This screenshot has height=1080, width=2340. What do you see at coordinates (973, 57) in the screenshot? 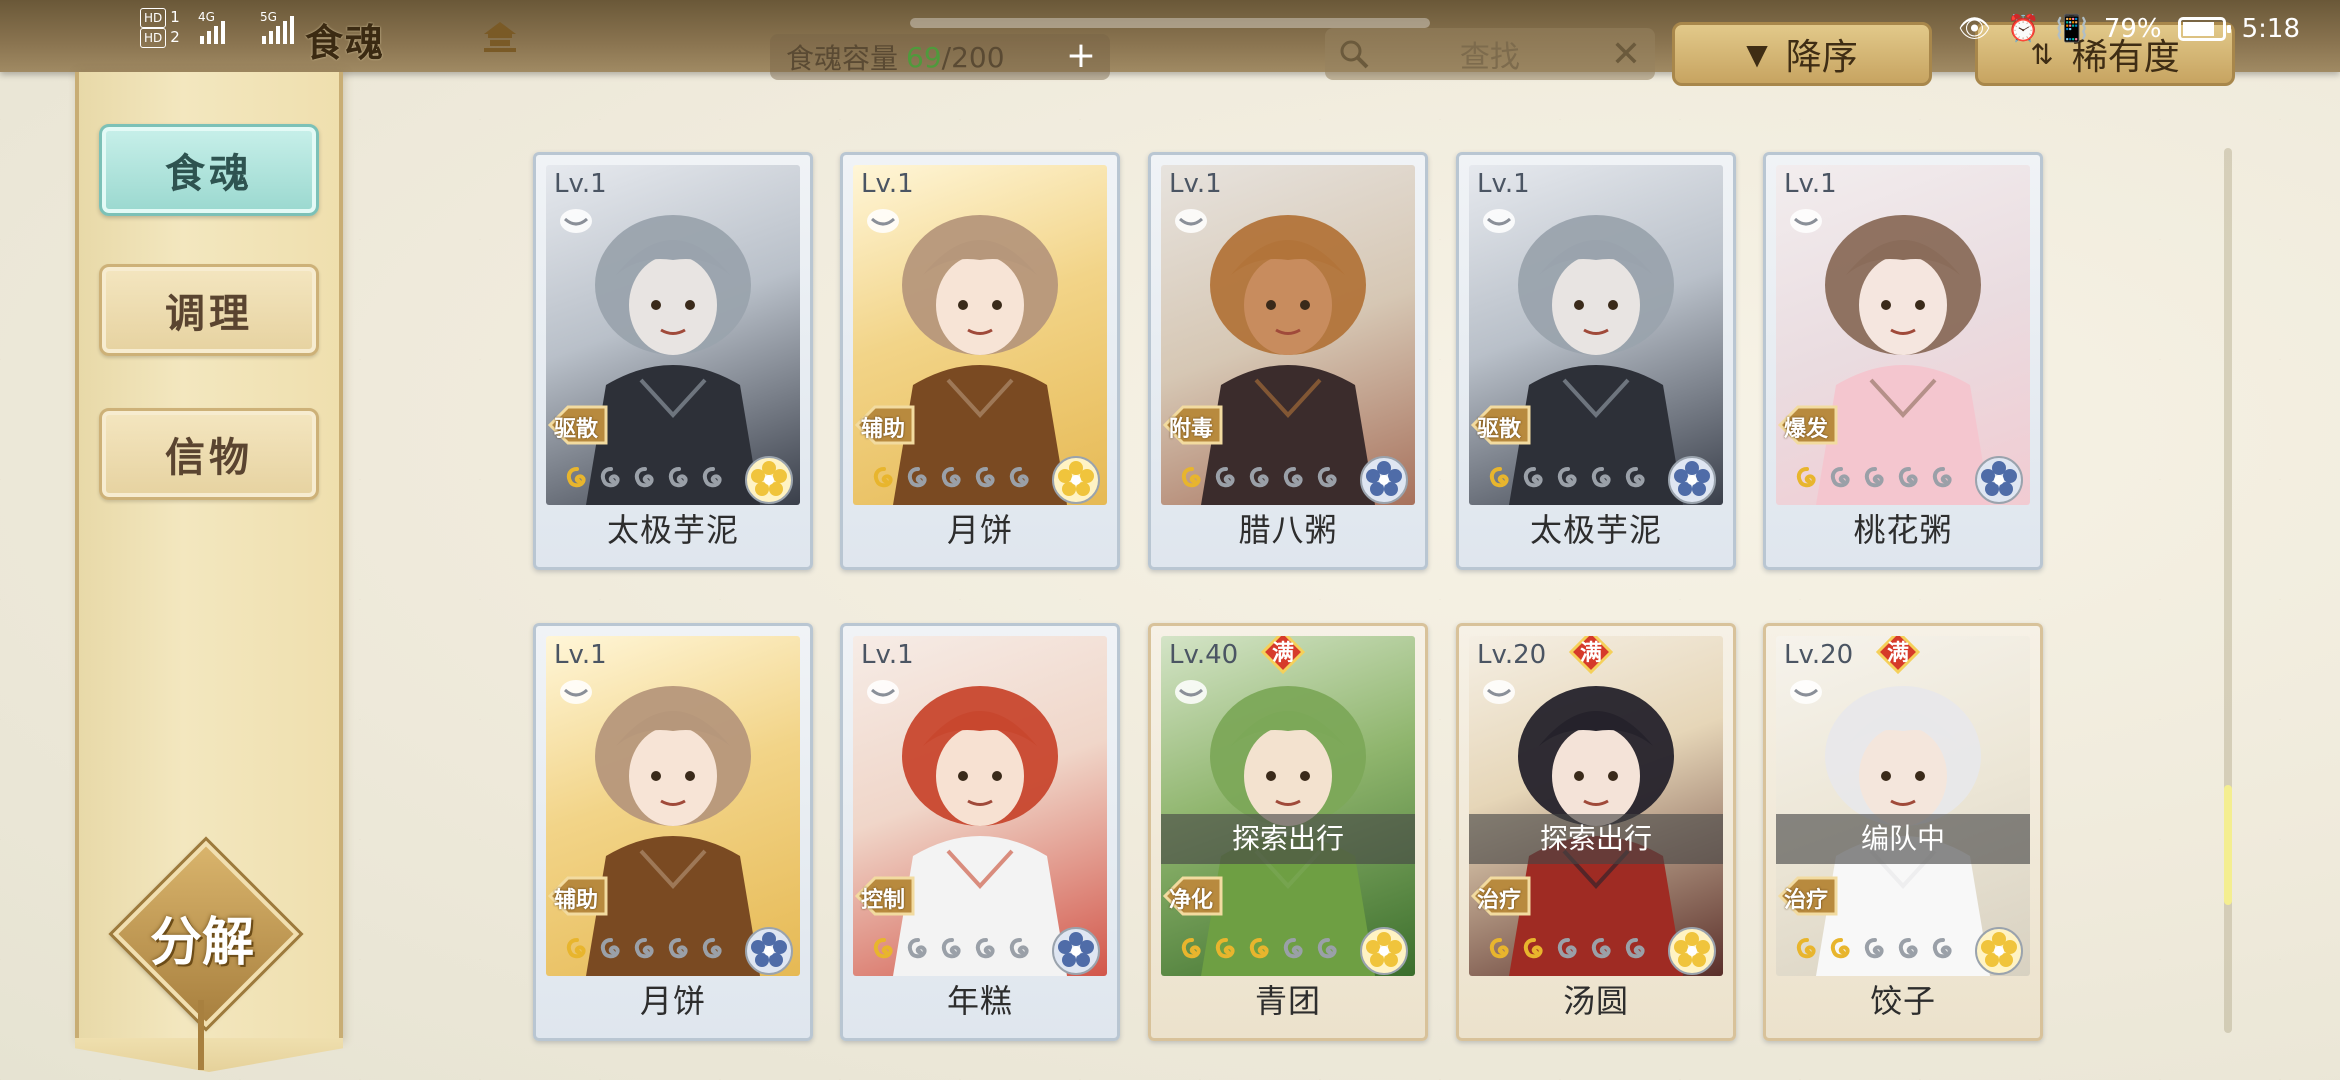
I see `capacity-max: /200` at bounding box center [973, 57].